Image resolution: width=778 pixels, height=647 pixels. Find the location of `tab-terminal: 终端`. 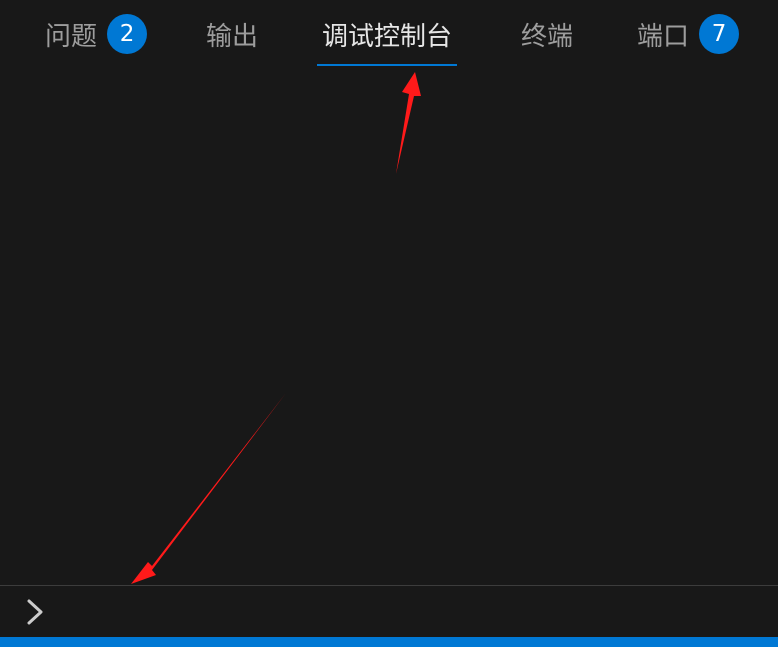

tab-terminal: 终端 is located at coordinates (547, 34).